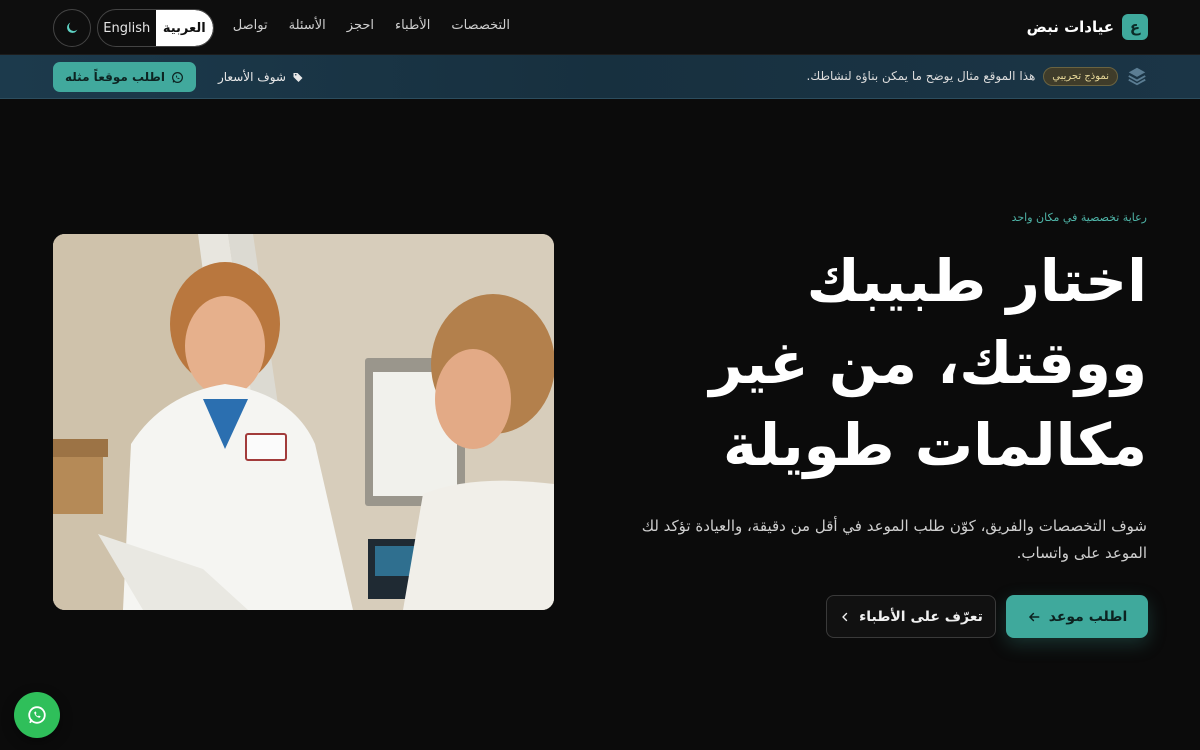  Describe the element at coordinates (1070, 27) in the screenshot. I see `brand-name: عيادات نبض` at that location.